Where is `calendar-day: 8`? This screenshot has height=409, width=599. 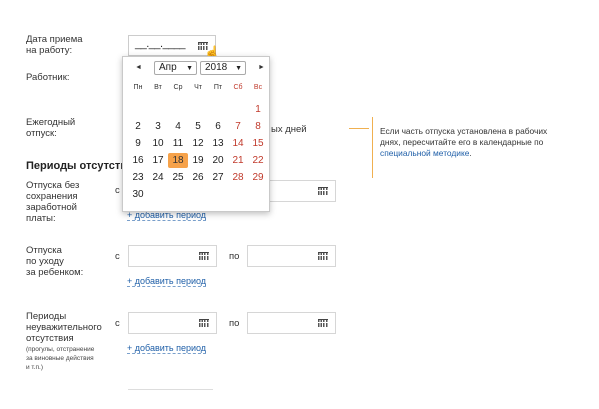 calendar-day: 8 is located at coordinates (258, 126).